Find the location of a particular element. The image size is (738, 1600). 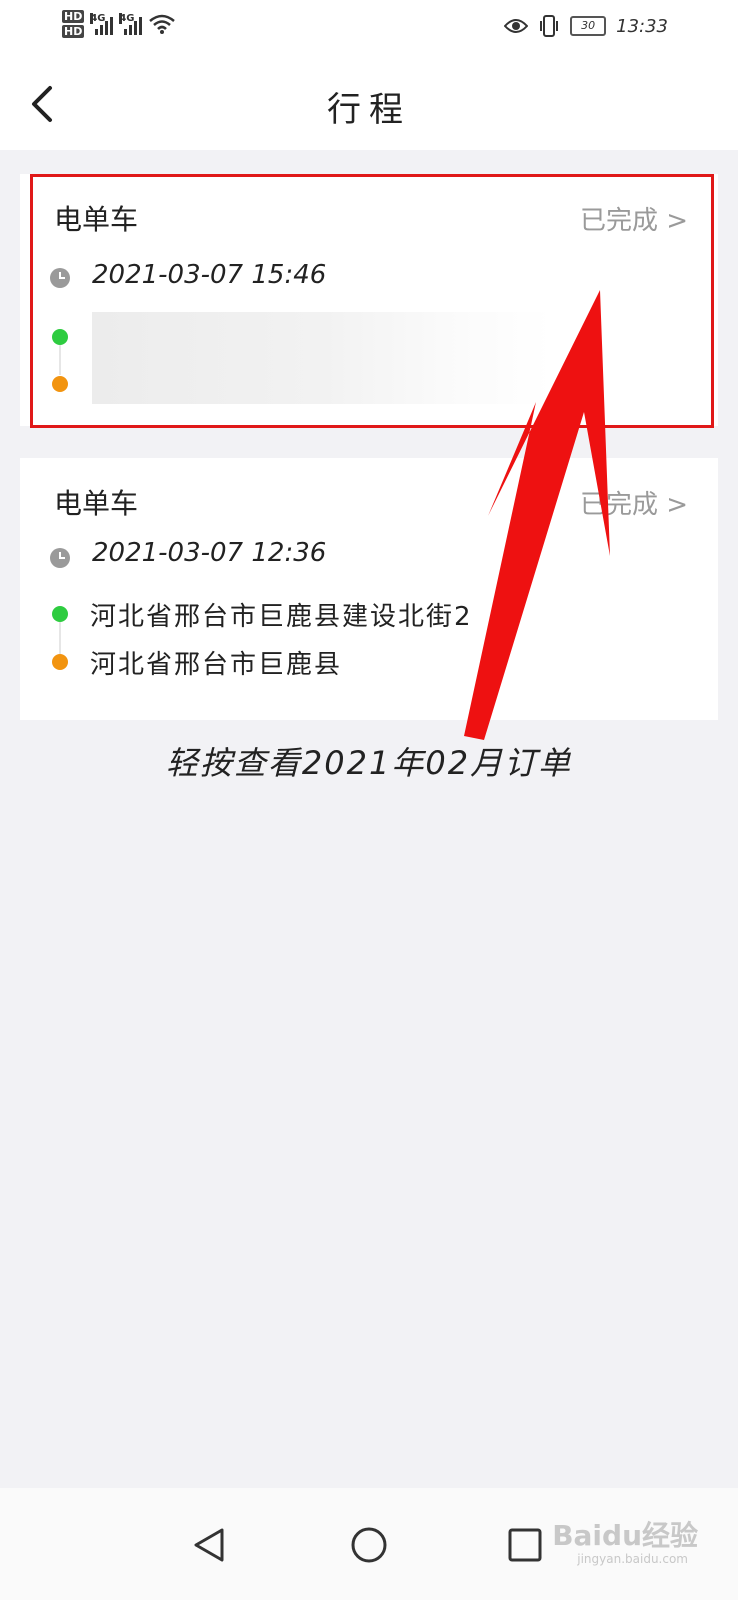

annotation-caption: 轻按查看2021年02月订单 is located at coordinates (369, 763).